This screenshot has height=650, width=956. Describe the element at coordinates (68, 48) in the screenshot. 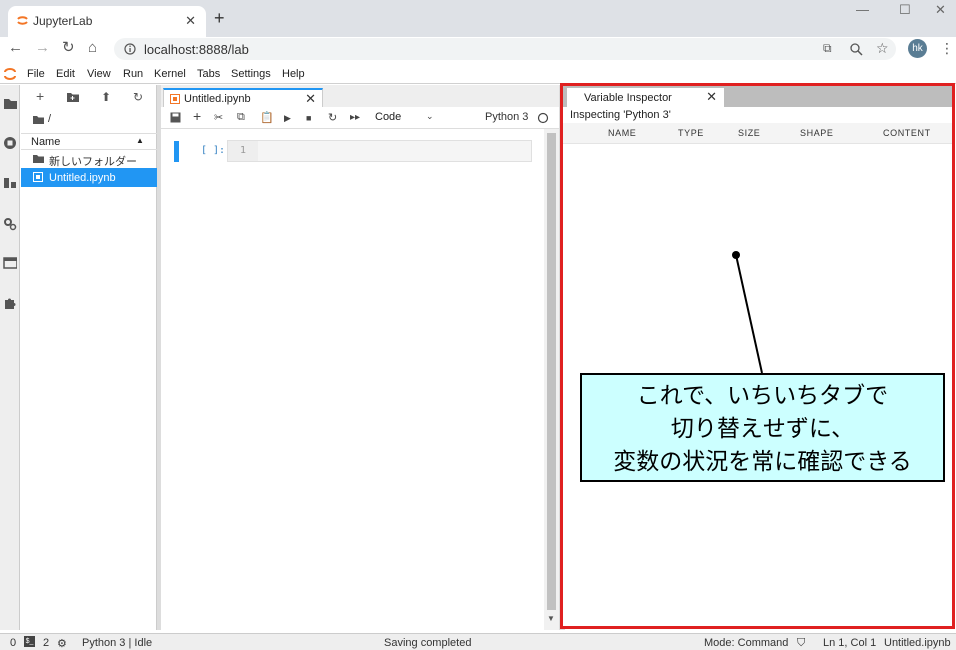

I see `reload-icon: ↻` at that location.